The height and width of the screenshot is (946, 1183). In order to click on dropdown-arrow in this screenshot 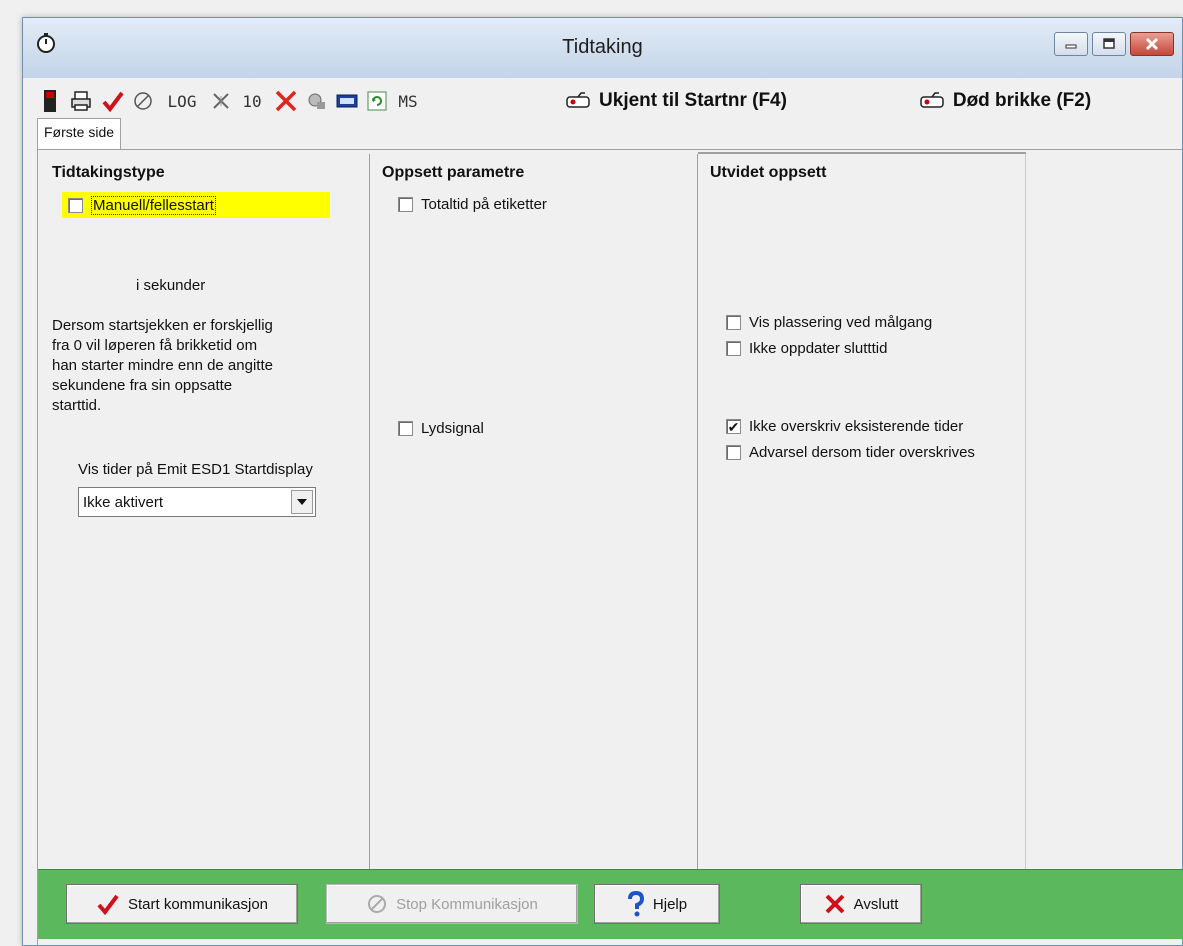, I will do `click(302, 502)`.